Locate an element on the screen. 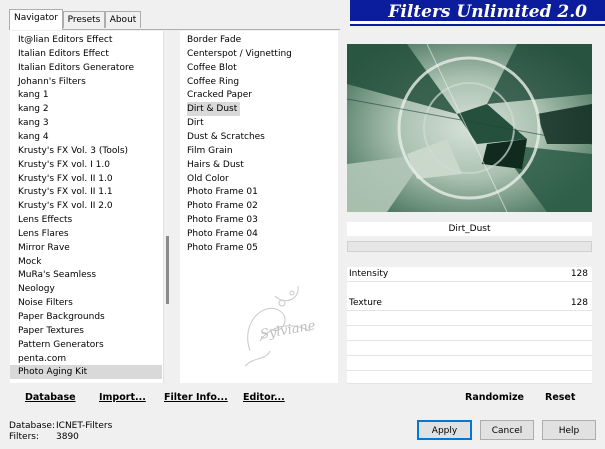  category-item: Noise Filters is located at coordinates (86, 303).